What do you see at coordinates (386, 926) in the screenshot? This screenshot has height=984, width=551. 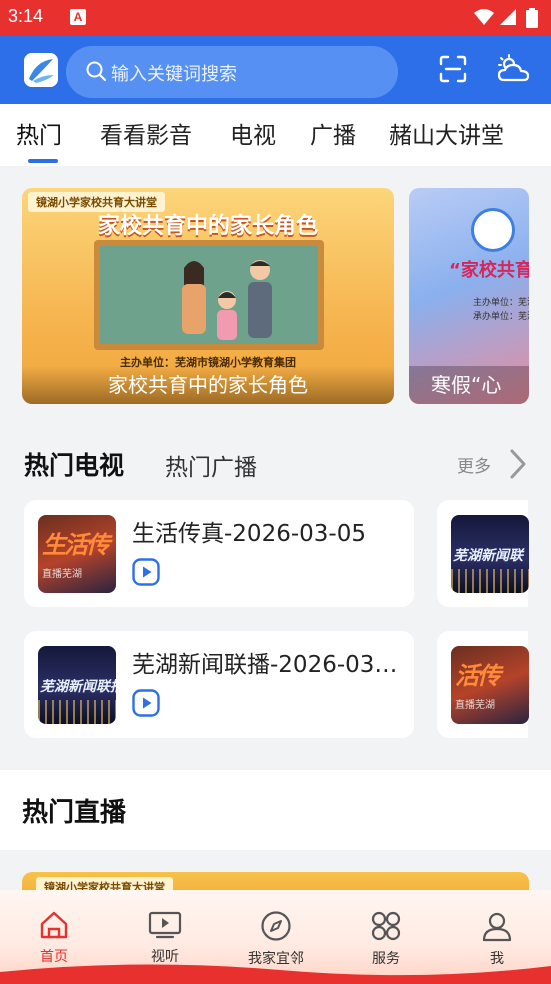 I see `grid-services-icon` at bounding box center [386, 926].